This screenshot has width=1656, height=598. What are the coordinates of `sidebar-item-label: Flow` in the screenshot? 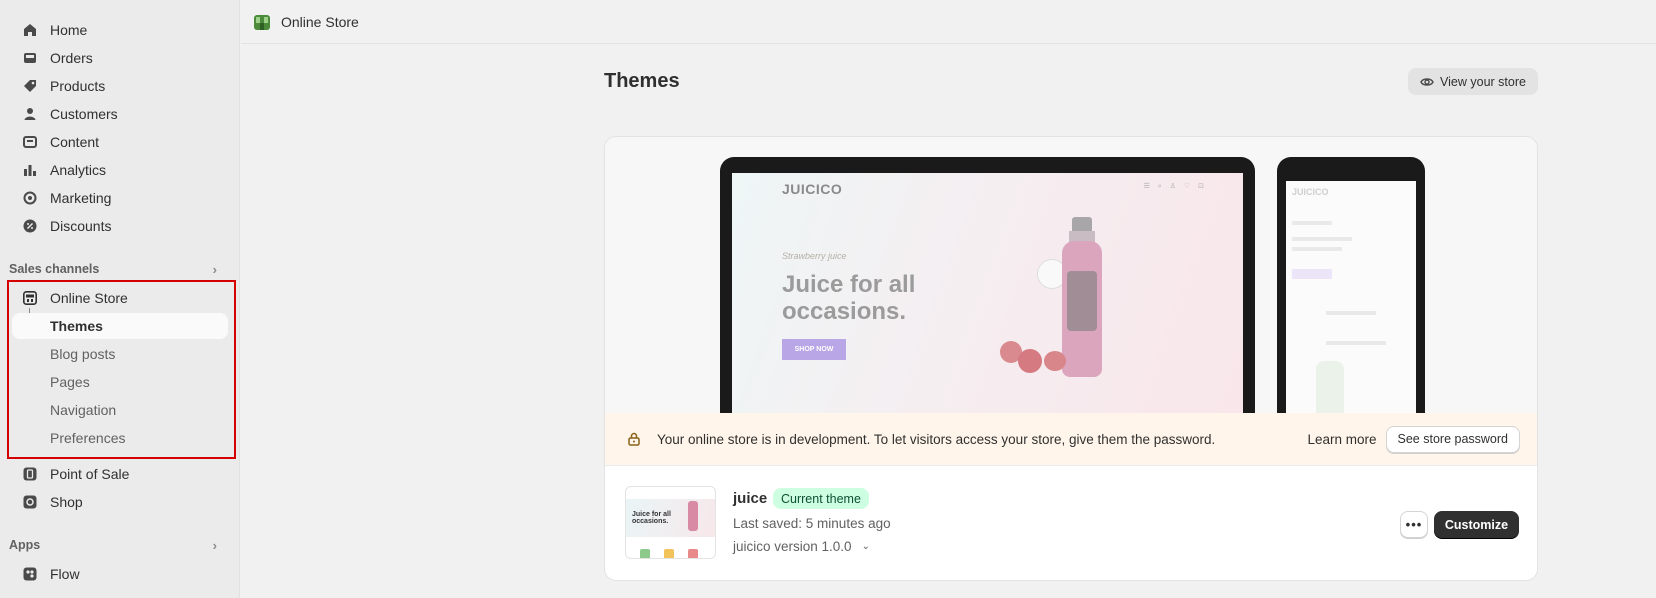 It's located at (65, 574).